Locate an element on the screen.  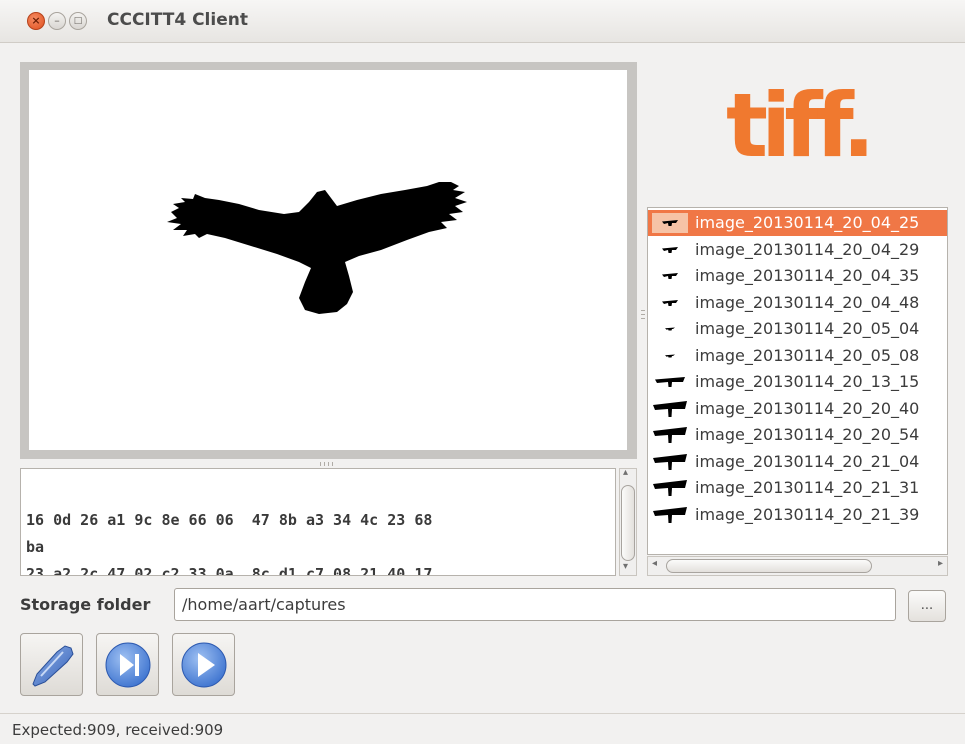
file-list-item: image_20130114_20_20_54 is located at coordinates (797, 435).